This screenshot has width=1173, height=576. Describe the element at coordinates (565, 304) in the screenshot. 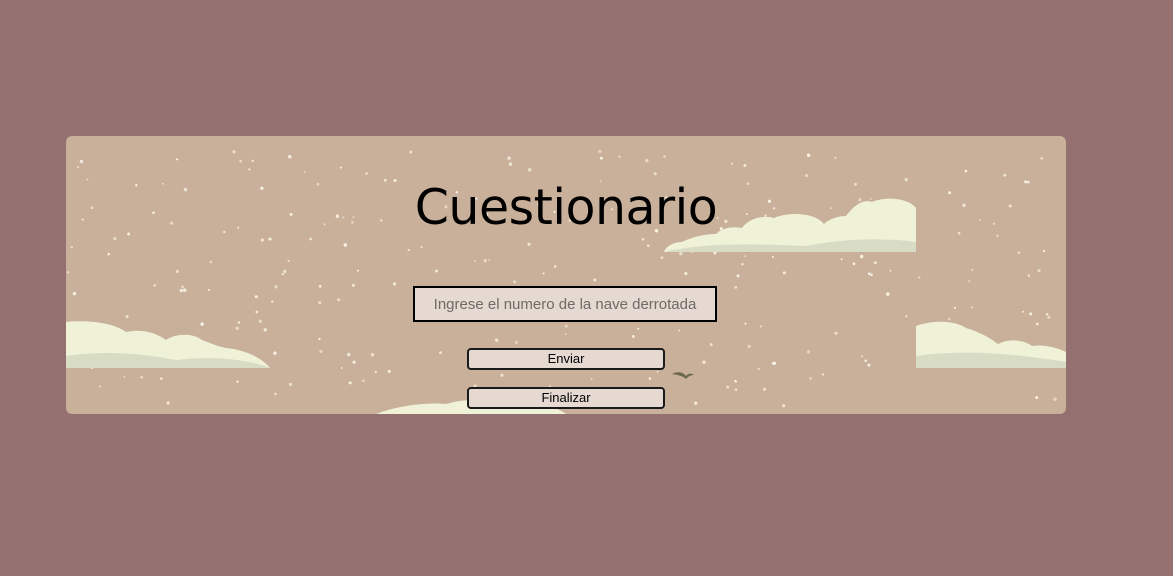

I see `answer-input` at that location.